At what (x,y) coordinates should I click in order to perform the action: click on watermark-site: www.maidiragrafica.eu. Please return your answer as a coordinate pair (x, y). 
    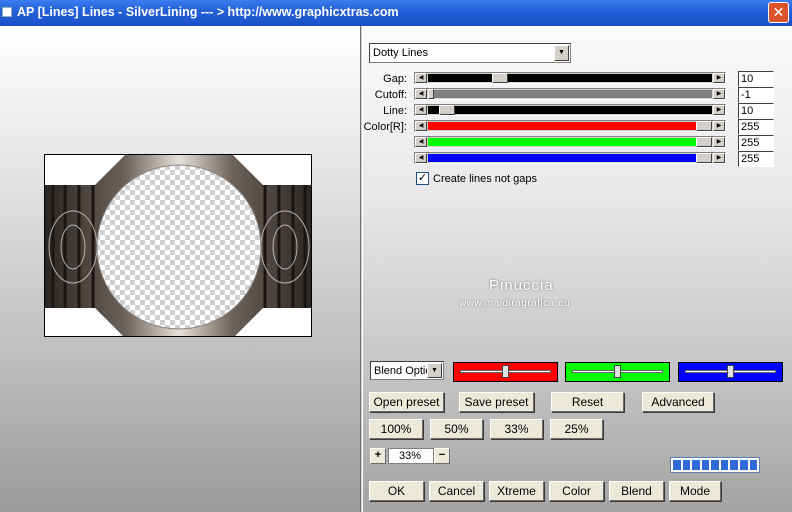
    Looking at the image, I should click on (515, 303).